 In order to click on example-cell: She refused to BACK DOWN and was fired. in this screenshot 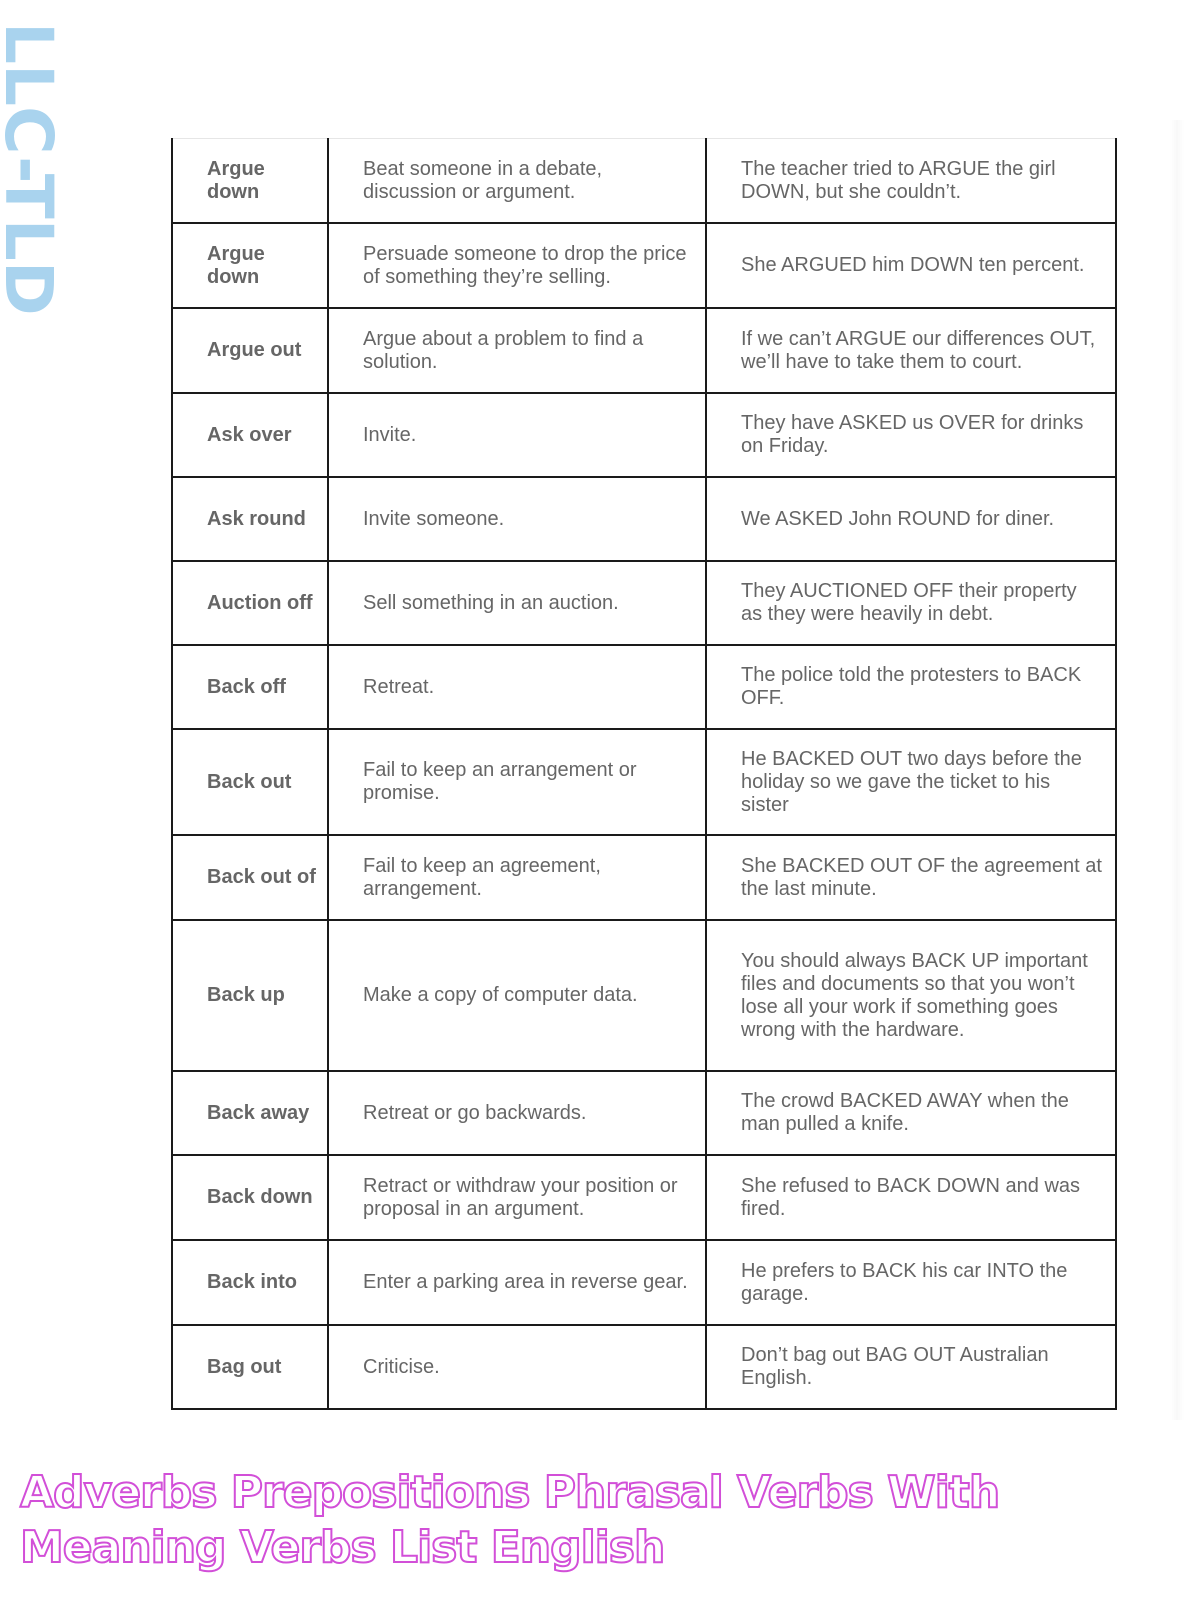, I will do `click(911, 1197)`.